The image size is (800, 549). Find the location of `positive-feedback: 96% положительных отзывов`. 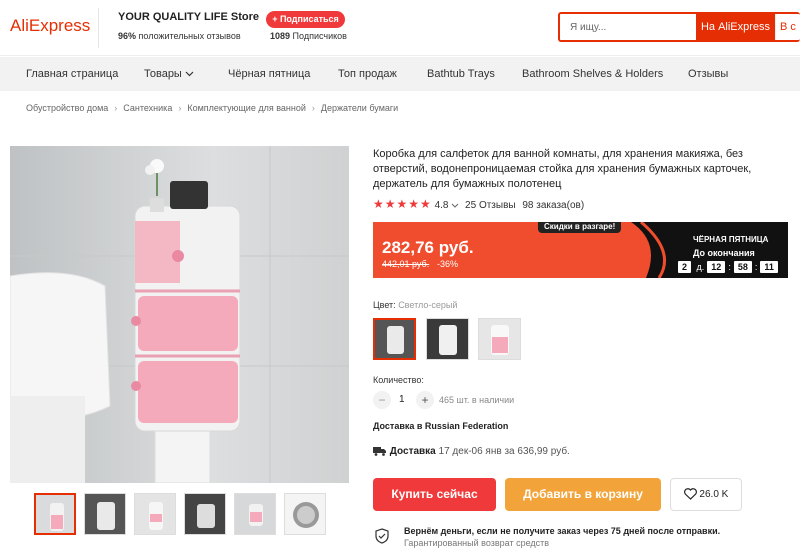

positive-feedback: 96% положительных отзывов is located at coordinates (179, 36).